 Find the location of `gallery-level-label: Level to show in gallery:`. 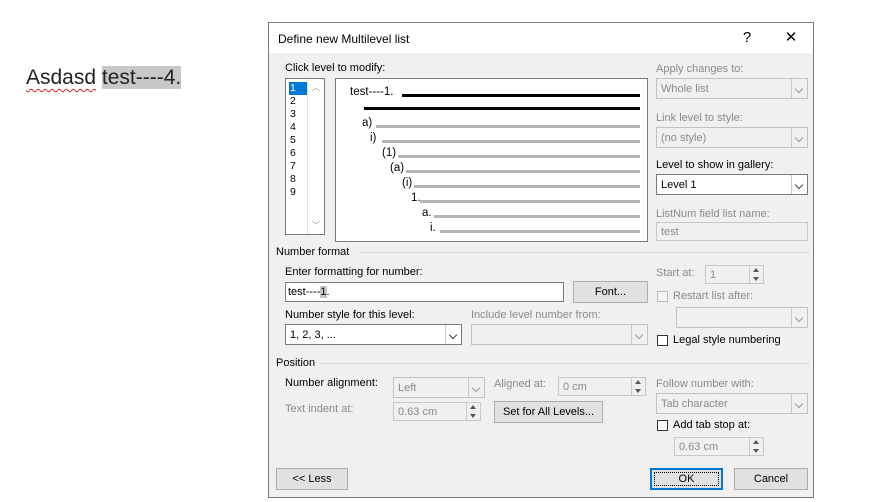

gallery-level-label: Level to show in gallery: is located at coordinates (715, 165).